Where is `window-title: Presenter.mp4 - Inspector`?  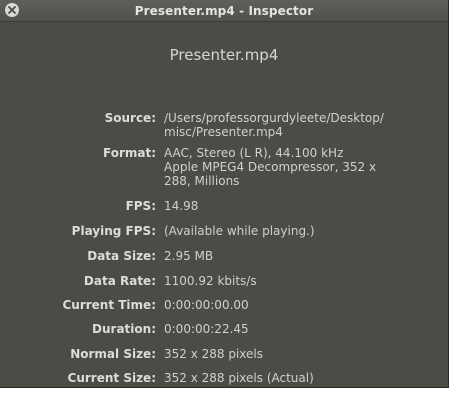 window-title: Presenter.mp4 - Inspector is located at coordinates (224, 11).